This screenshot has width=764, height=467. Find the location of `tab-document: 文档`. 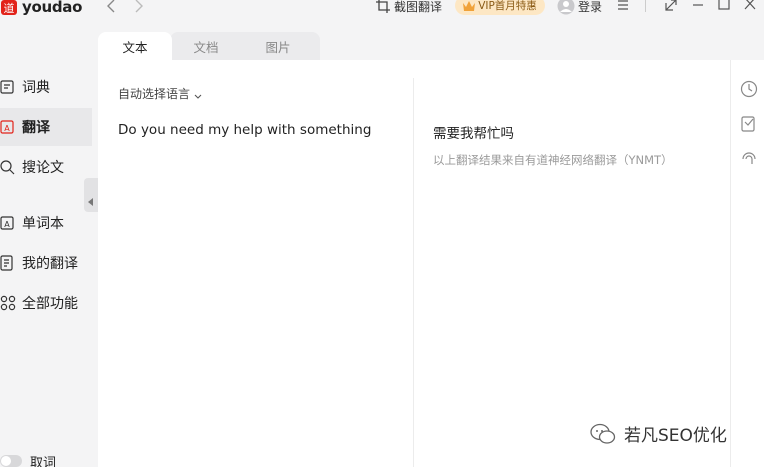

tab-document: 文档 is located at coordinates (206, 46).